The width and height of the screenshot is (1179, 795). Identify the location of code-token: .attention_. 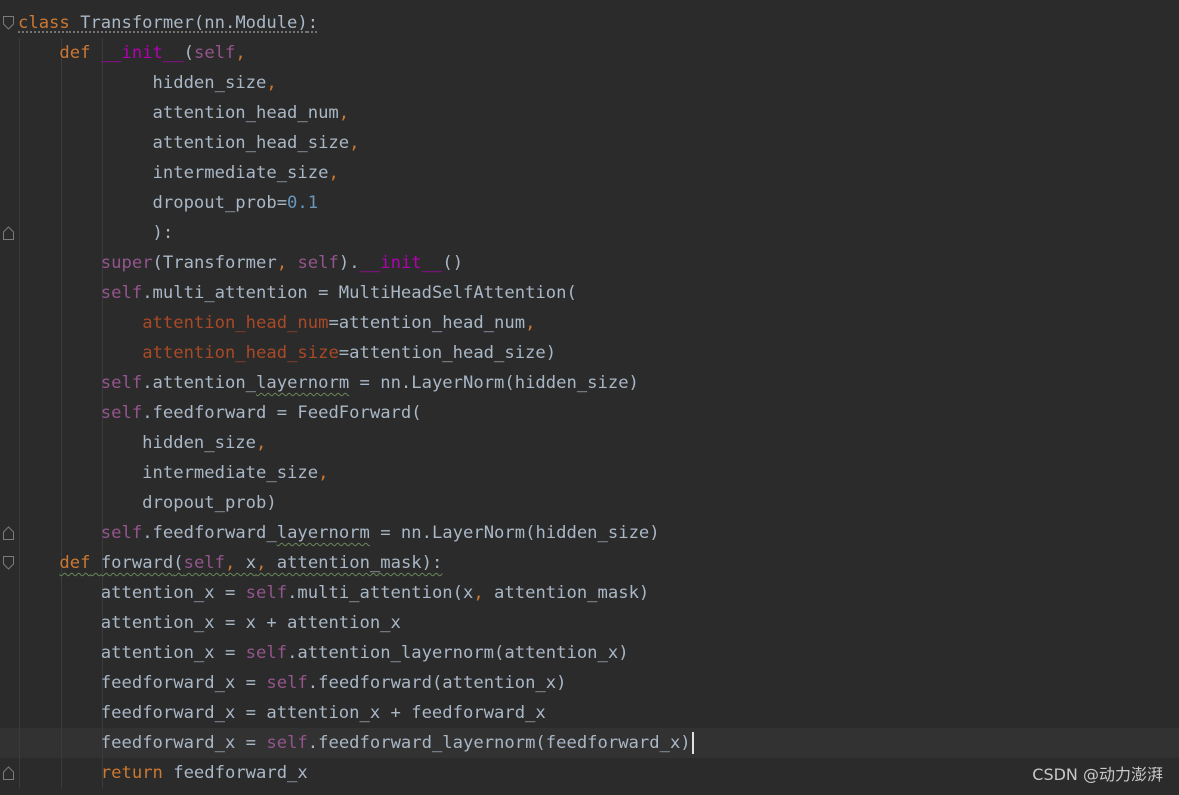
(199, 383).